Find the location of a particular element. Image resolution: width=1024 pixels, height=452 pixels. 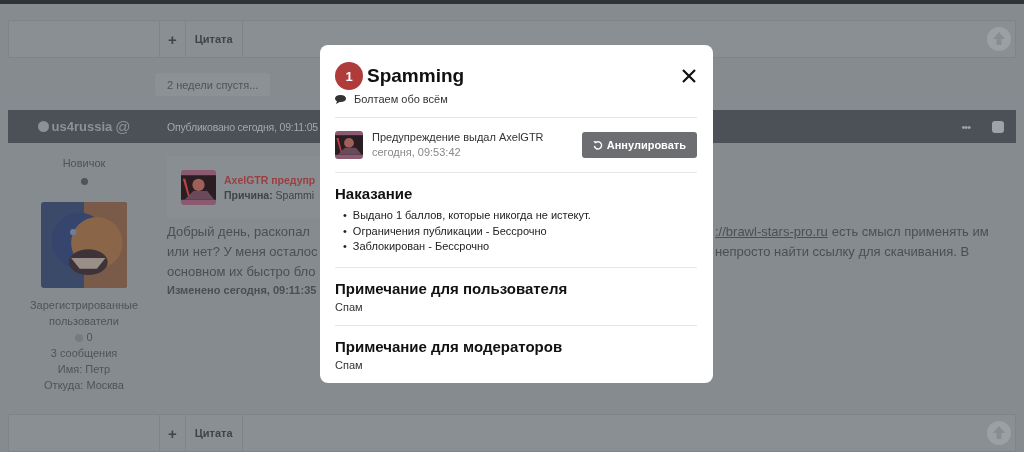

warning-title: AxelGTR предупр is located at coordinates (270, 179).